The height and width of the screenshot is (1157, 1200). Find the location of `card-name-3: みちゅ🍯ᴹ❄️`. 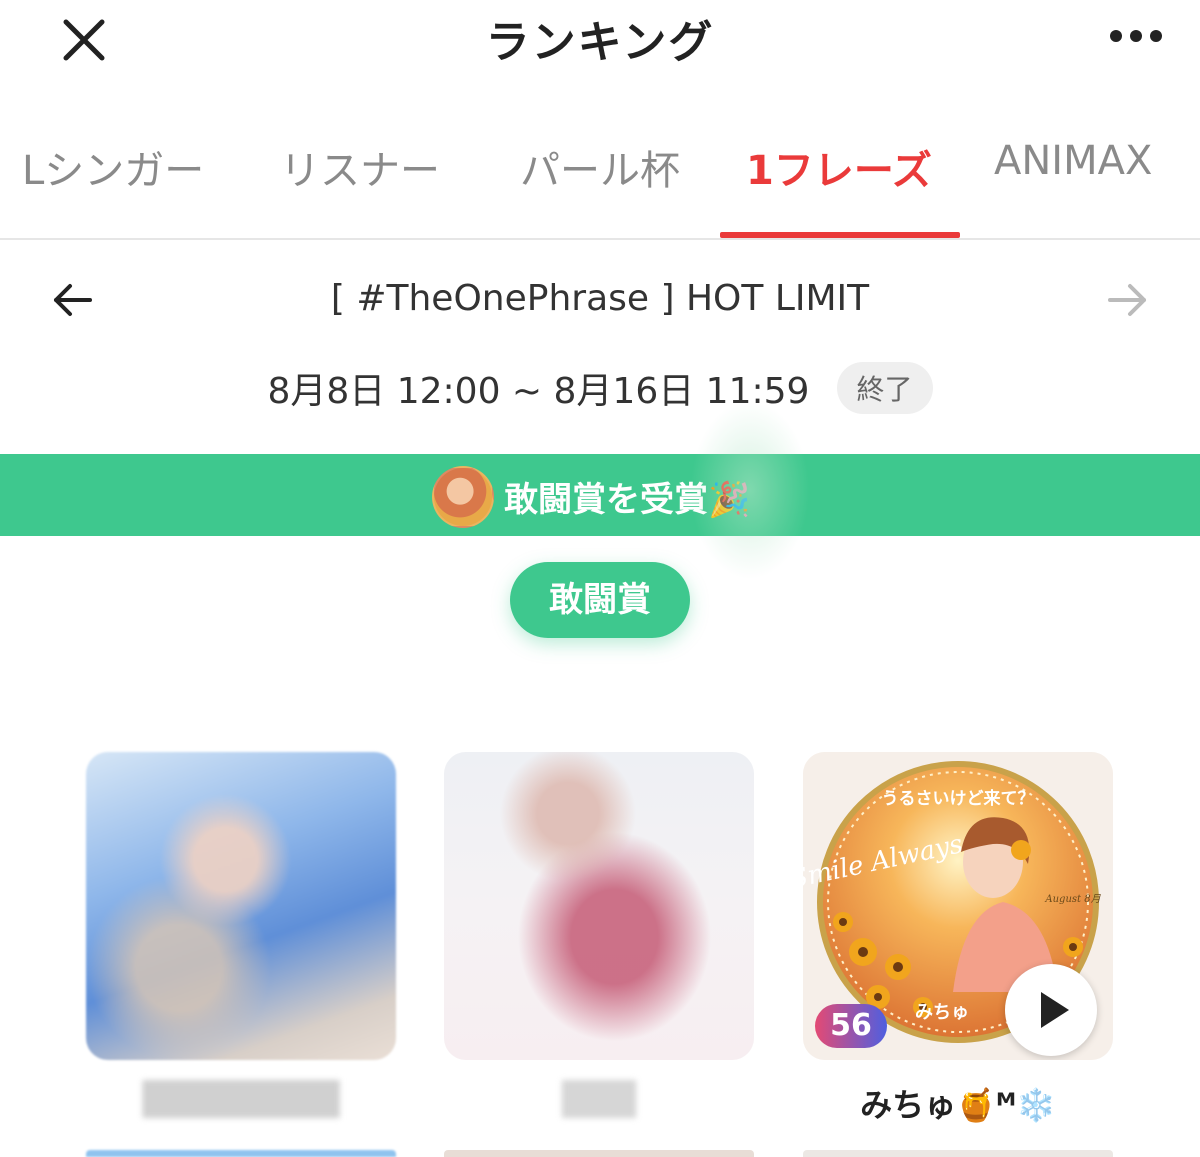

card-name-3: みちゅ🍯ᴹ❄️ is located at coordinates (958, 1105).